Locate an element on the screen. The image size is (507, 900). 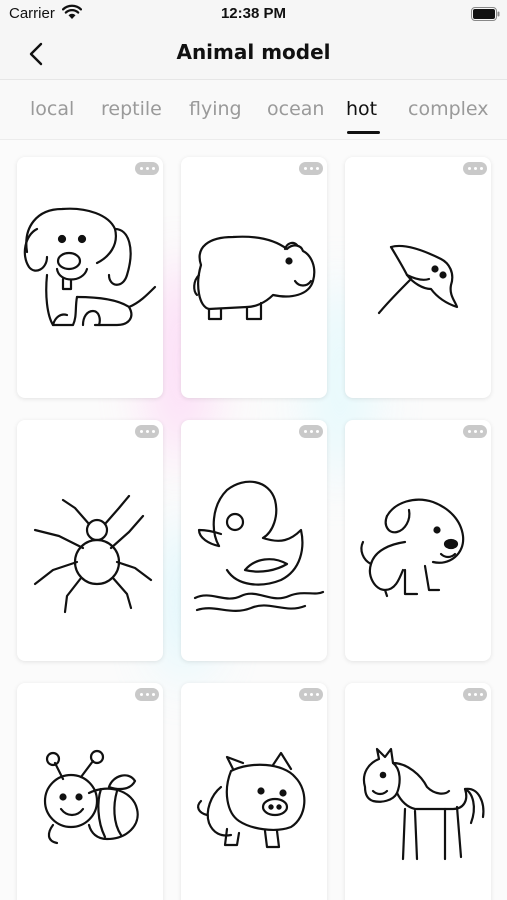
bee-drawing-icon is located at coordinates (91, 797).